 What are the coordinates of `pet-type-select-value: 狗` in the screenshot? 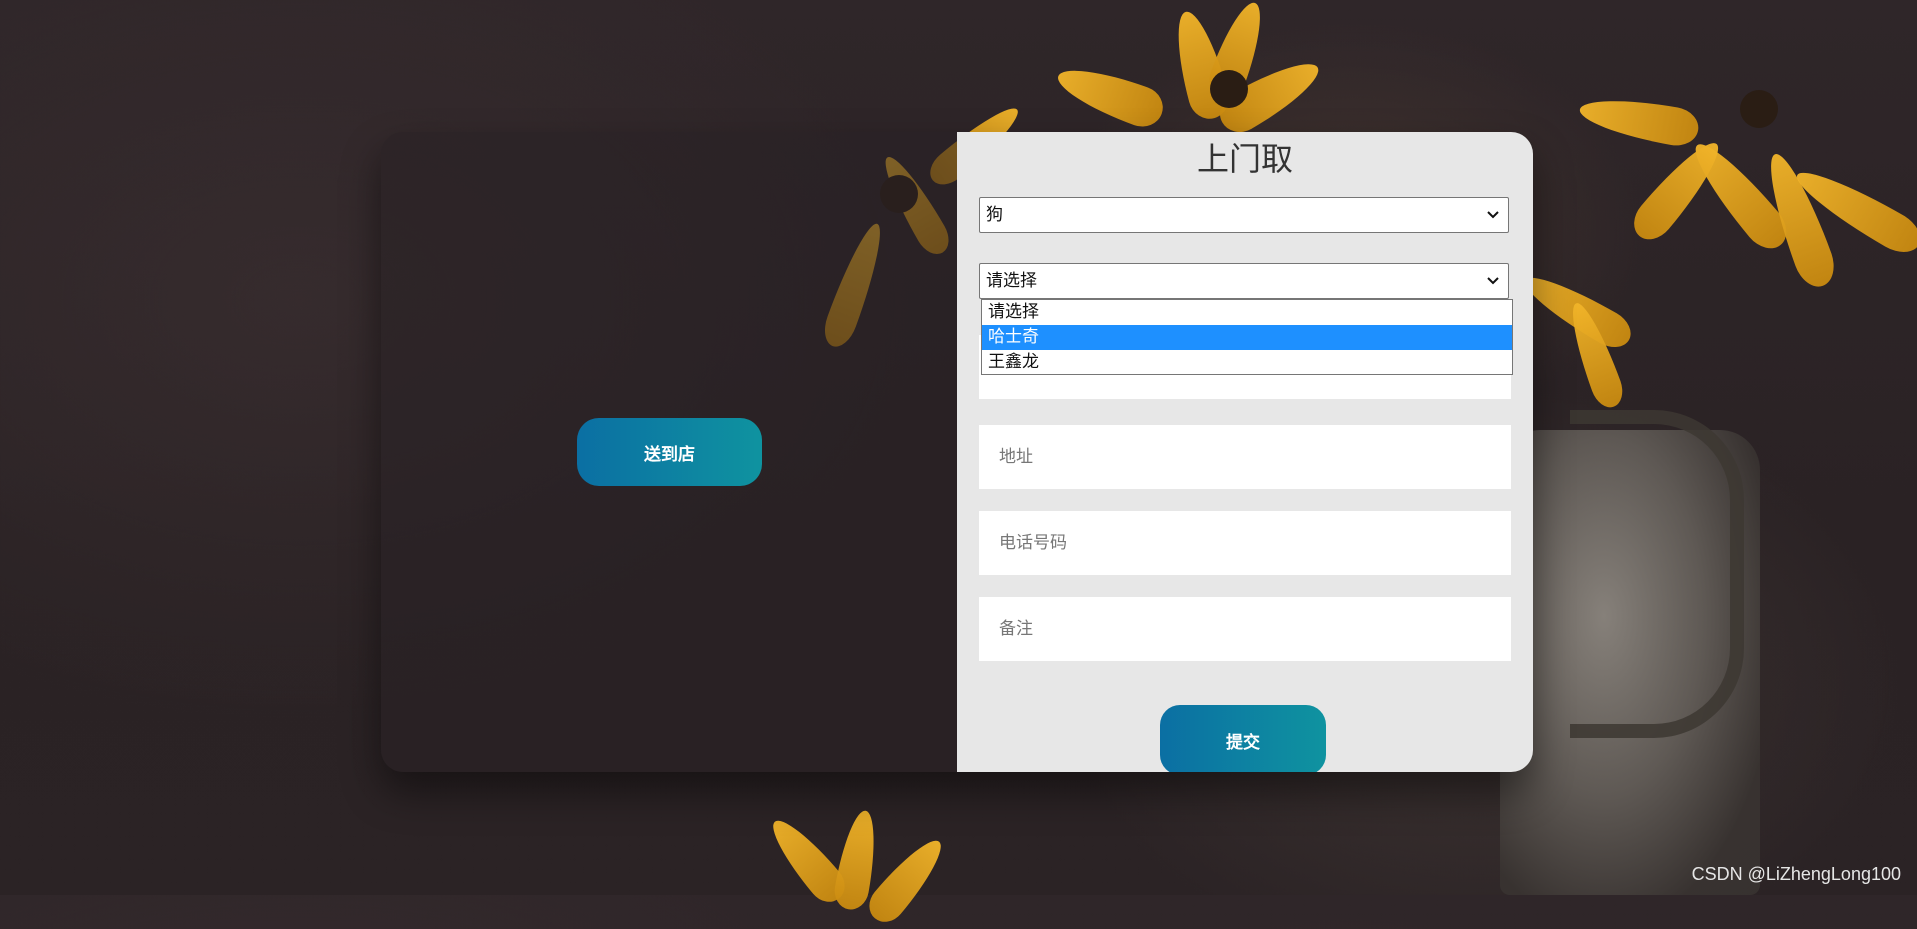 It's located at (994, 215).